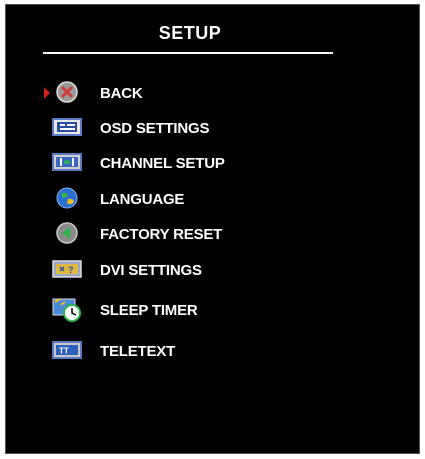 This screenshot has width=425, height=459. I want to click on globe-icon, so click(67, 198).